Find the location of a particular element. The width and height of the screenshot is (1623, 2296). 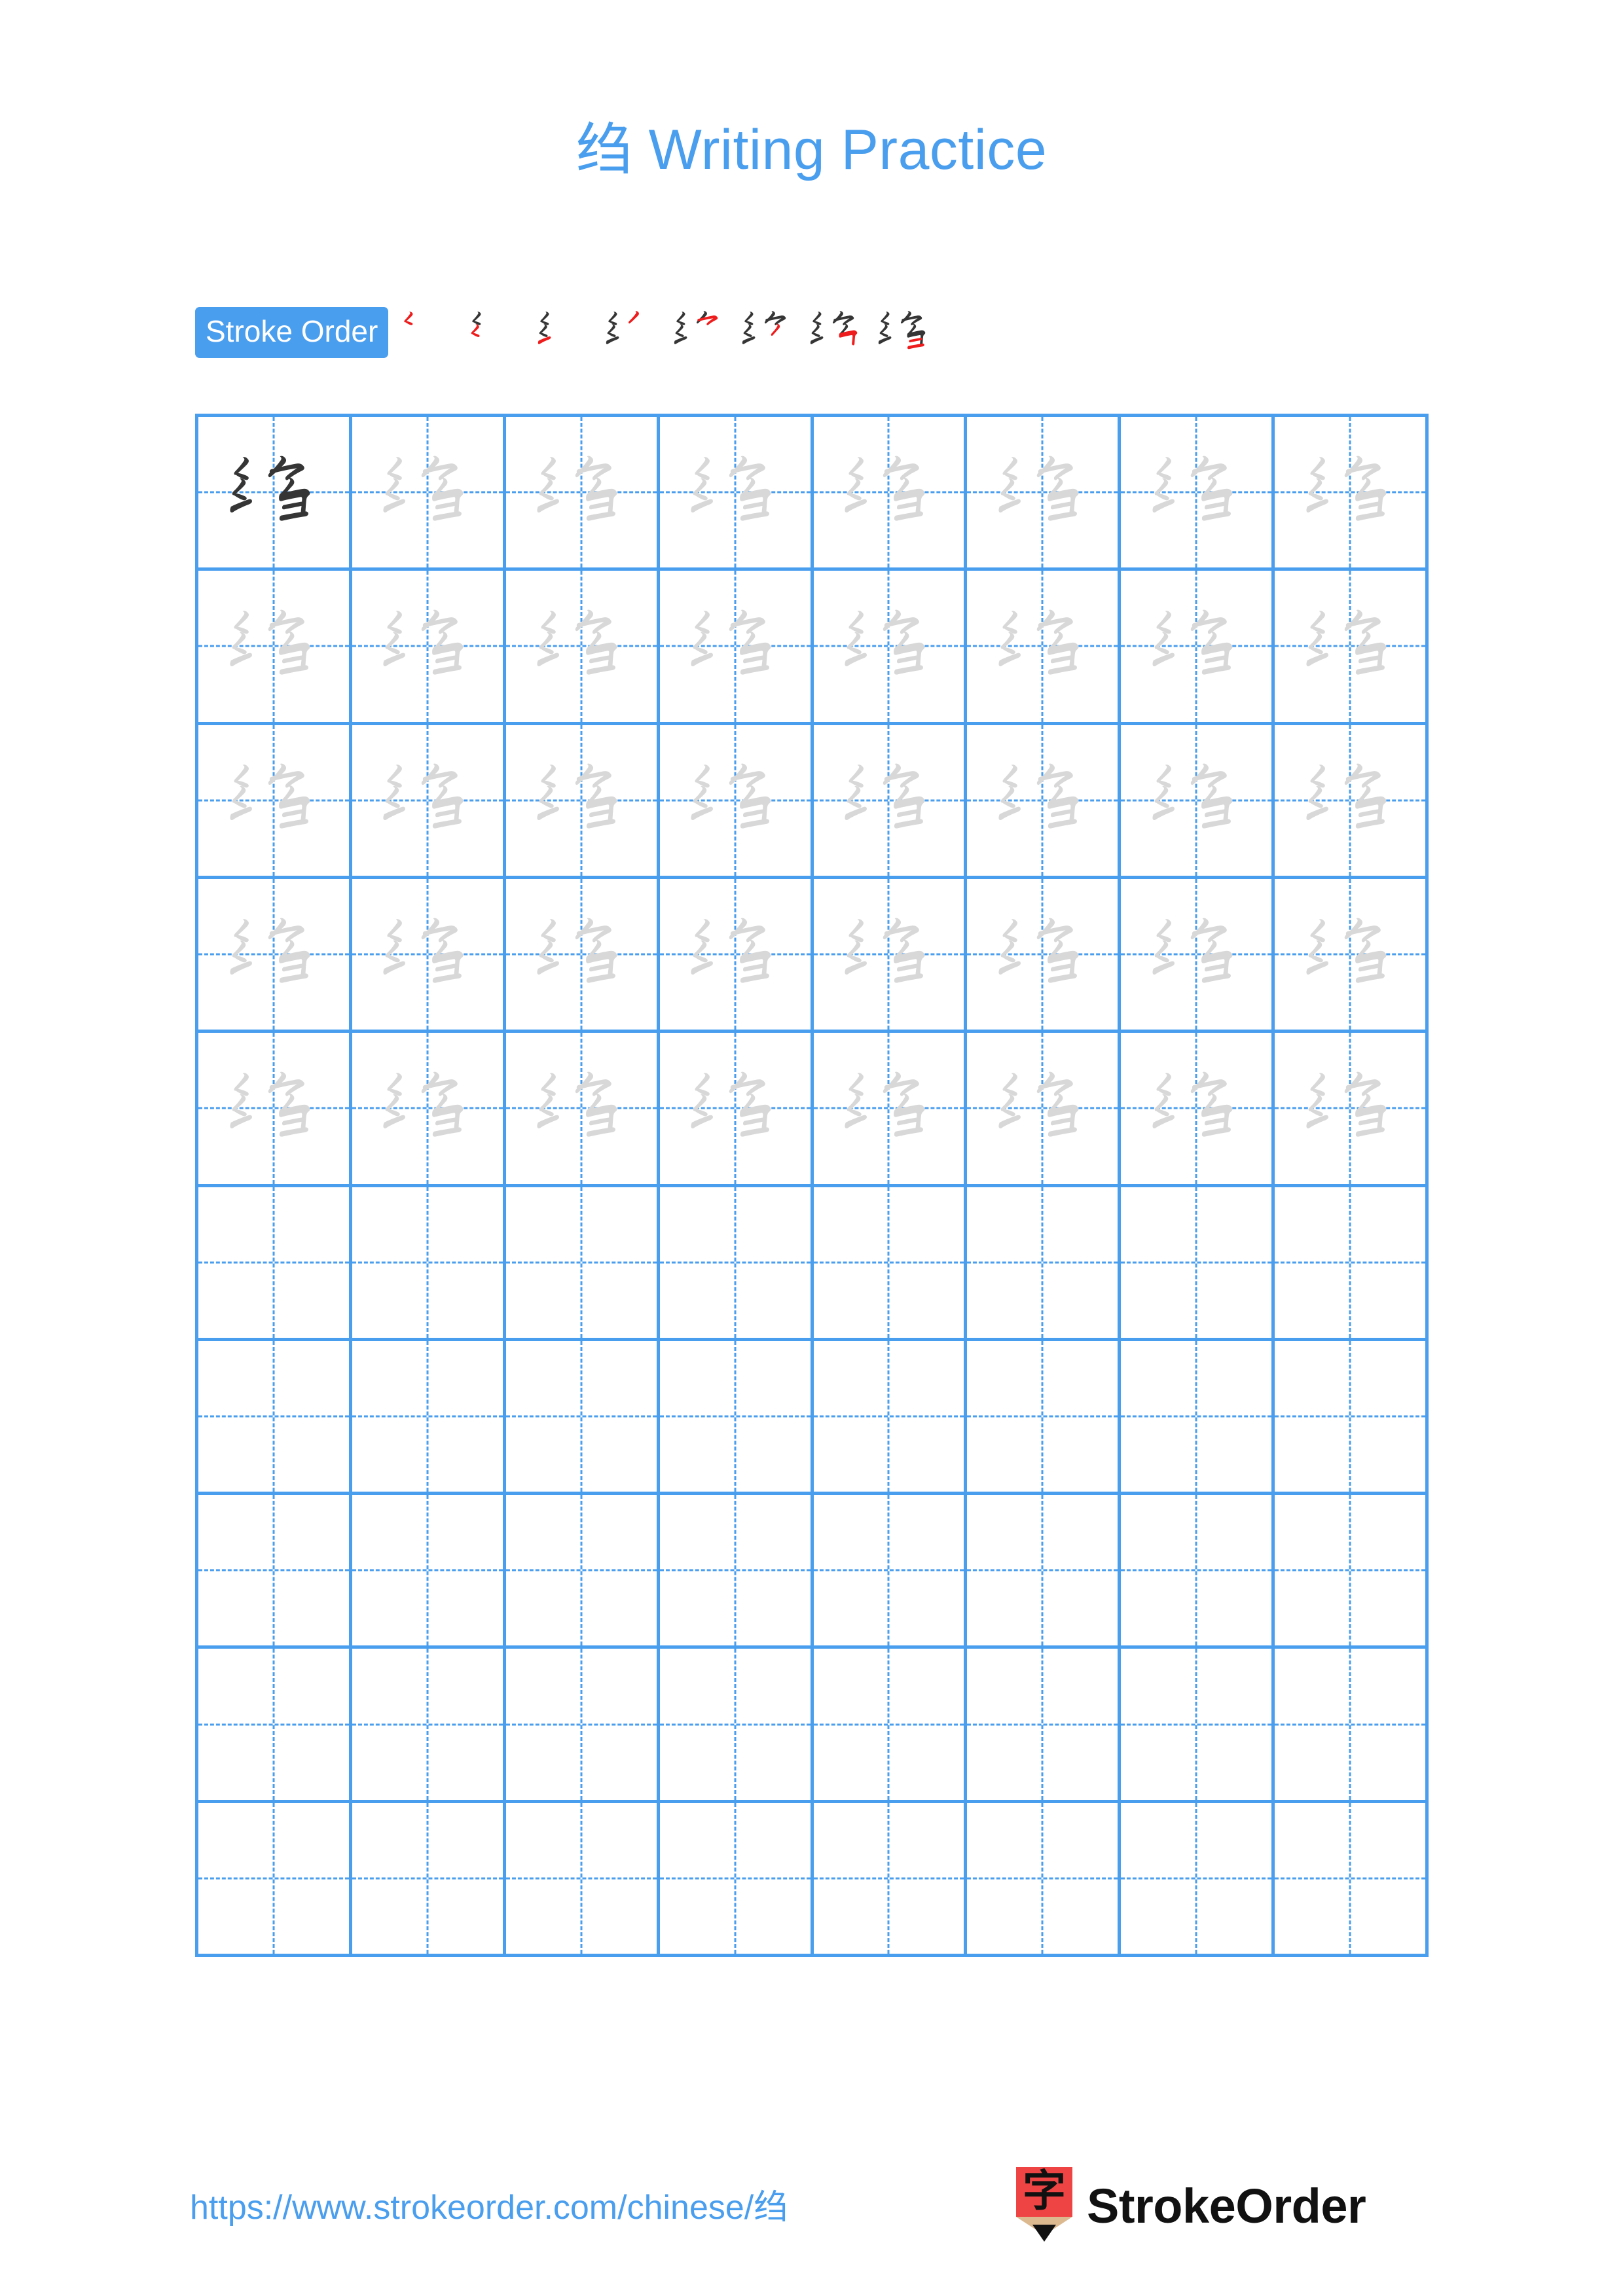

footer-brand: 字 StrokeOrder is located at coordinates (1191, 2205).